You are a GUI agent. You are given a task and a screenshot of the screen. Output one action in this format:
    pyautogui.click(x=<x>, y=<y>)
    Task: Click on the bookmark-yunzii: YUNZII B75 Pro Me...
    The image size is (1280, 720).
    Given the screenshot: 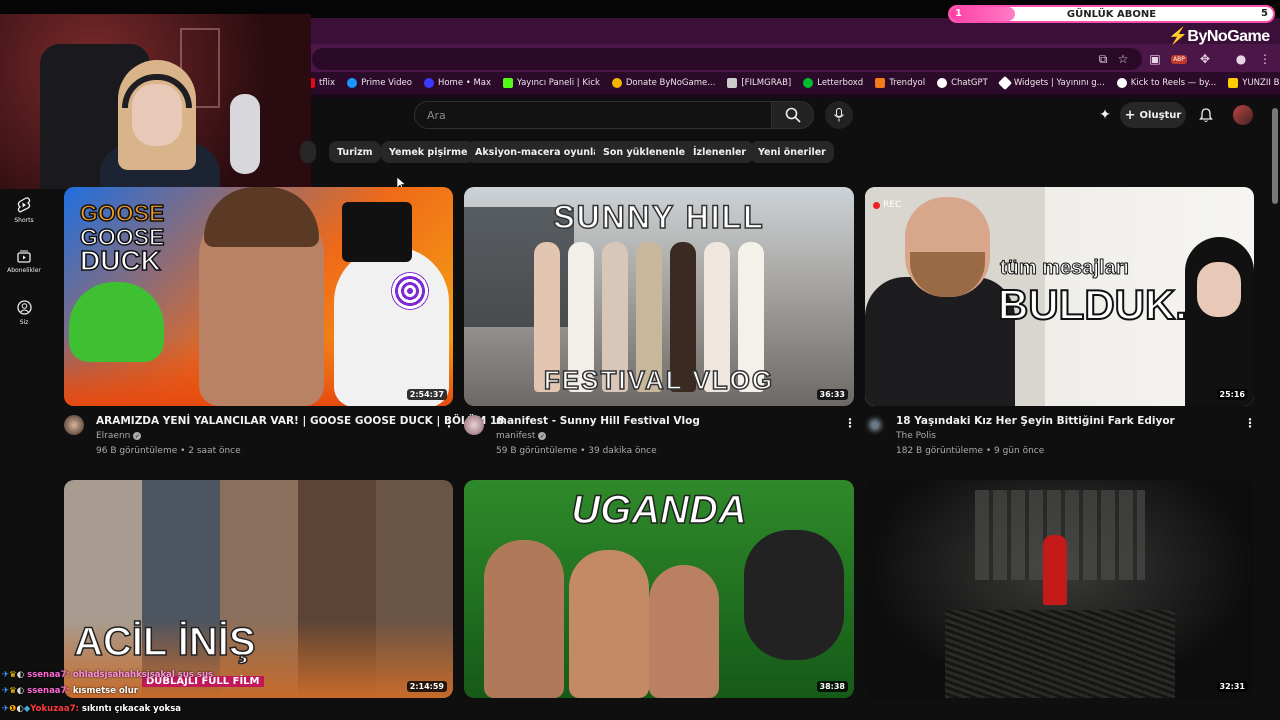 What is the action you would take?
    pyautogui.click(x=1254, y=83)
    